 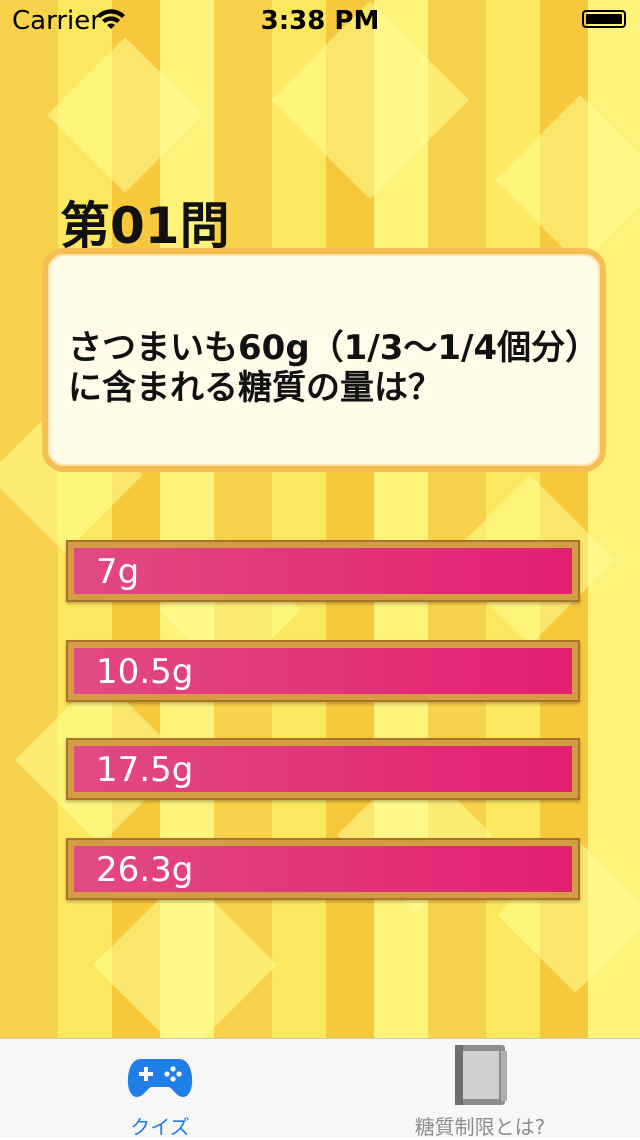 I want to click on tab-bar: クイズ 糖質制限とは?, so click(x=320, y=1088).